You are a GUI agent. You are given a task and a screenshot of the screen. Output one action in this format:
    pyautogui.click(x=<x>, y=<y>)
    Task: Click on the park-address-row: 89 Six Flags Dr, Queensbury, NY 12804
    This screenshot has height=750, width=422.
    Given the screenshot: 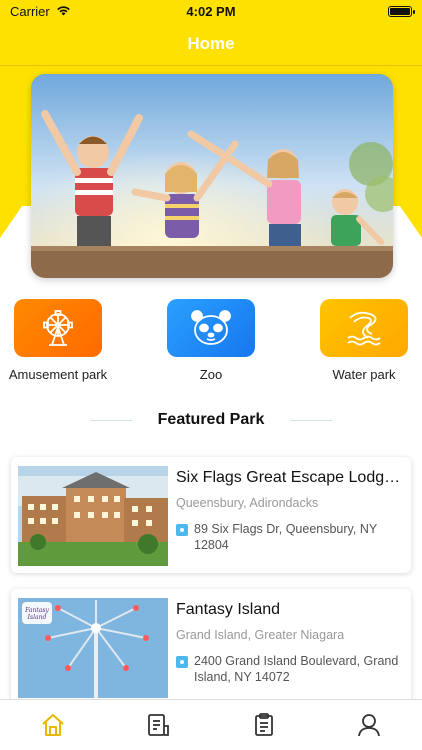 What is the action you would take?
    pyautogui.click(x=290, y=537)
    